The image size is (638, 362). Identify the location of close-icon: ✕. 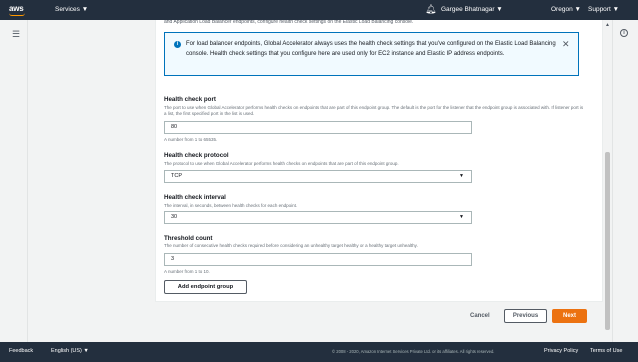
(566, 44).